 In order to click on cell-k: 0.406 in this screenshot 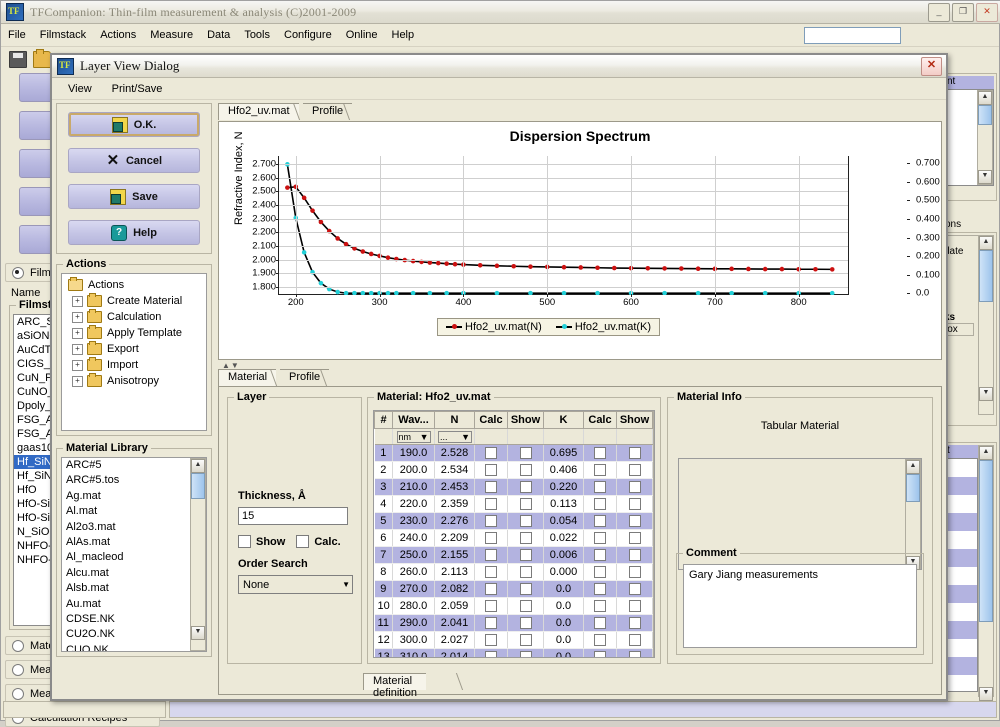, I will do `click(563, 470)`.